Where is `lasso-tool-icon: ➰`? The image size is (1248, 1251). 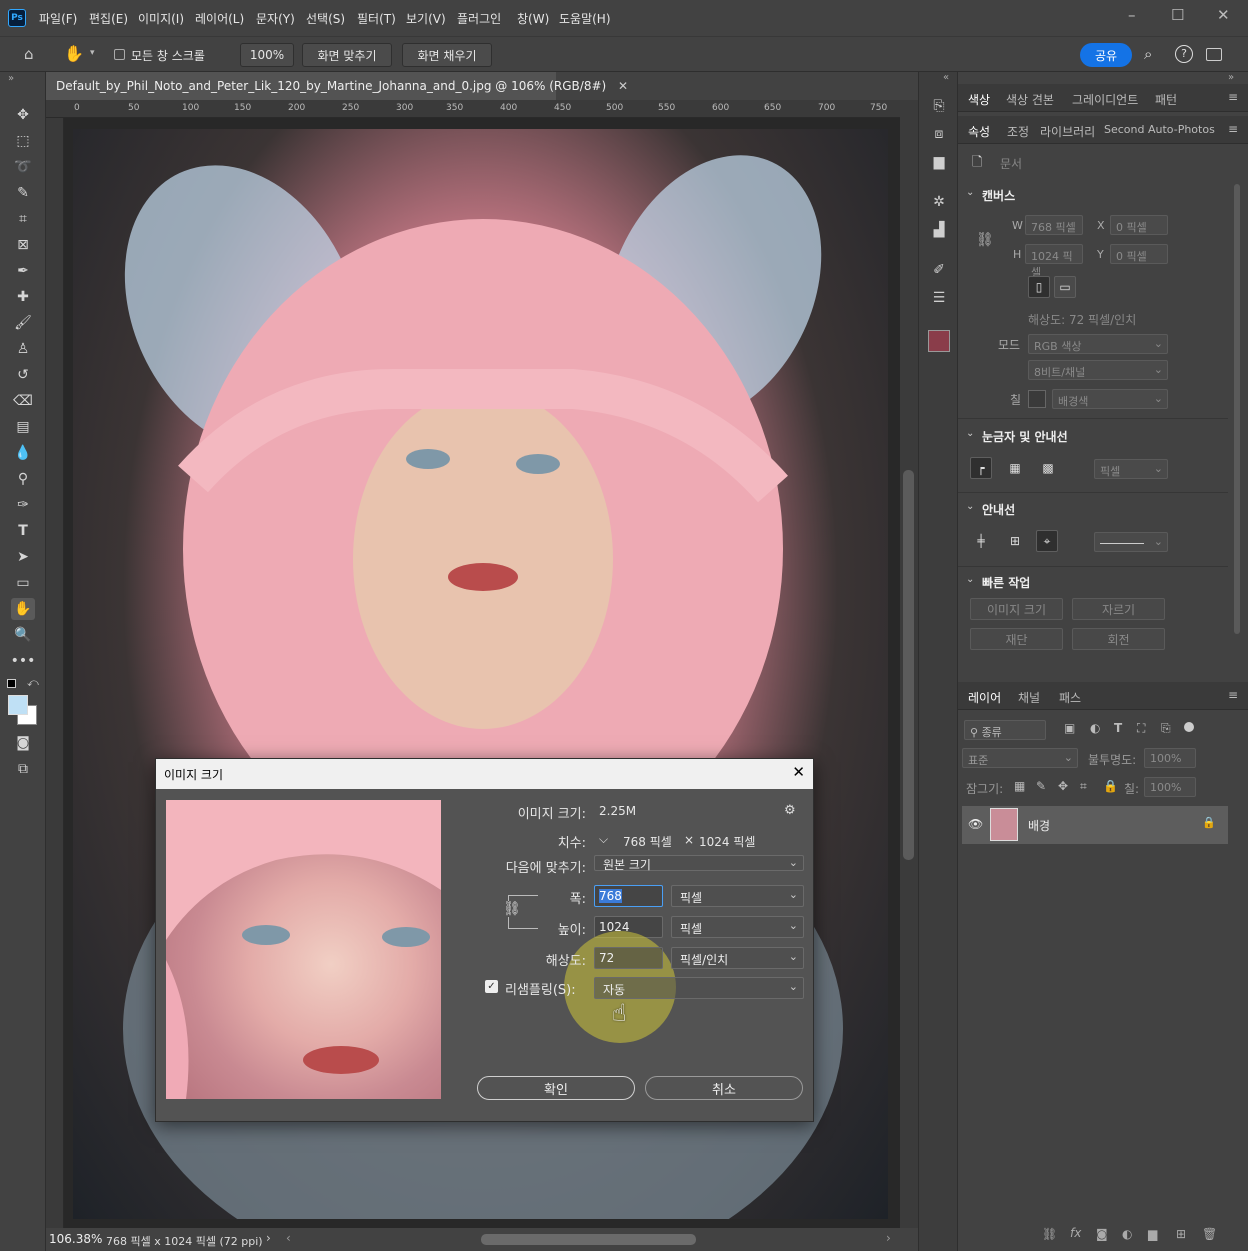
lasso-tool-icon: ➰ is located at coordinates (23, 167).